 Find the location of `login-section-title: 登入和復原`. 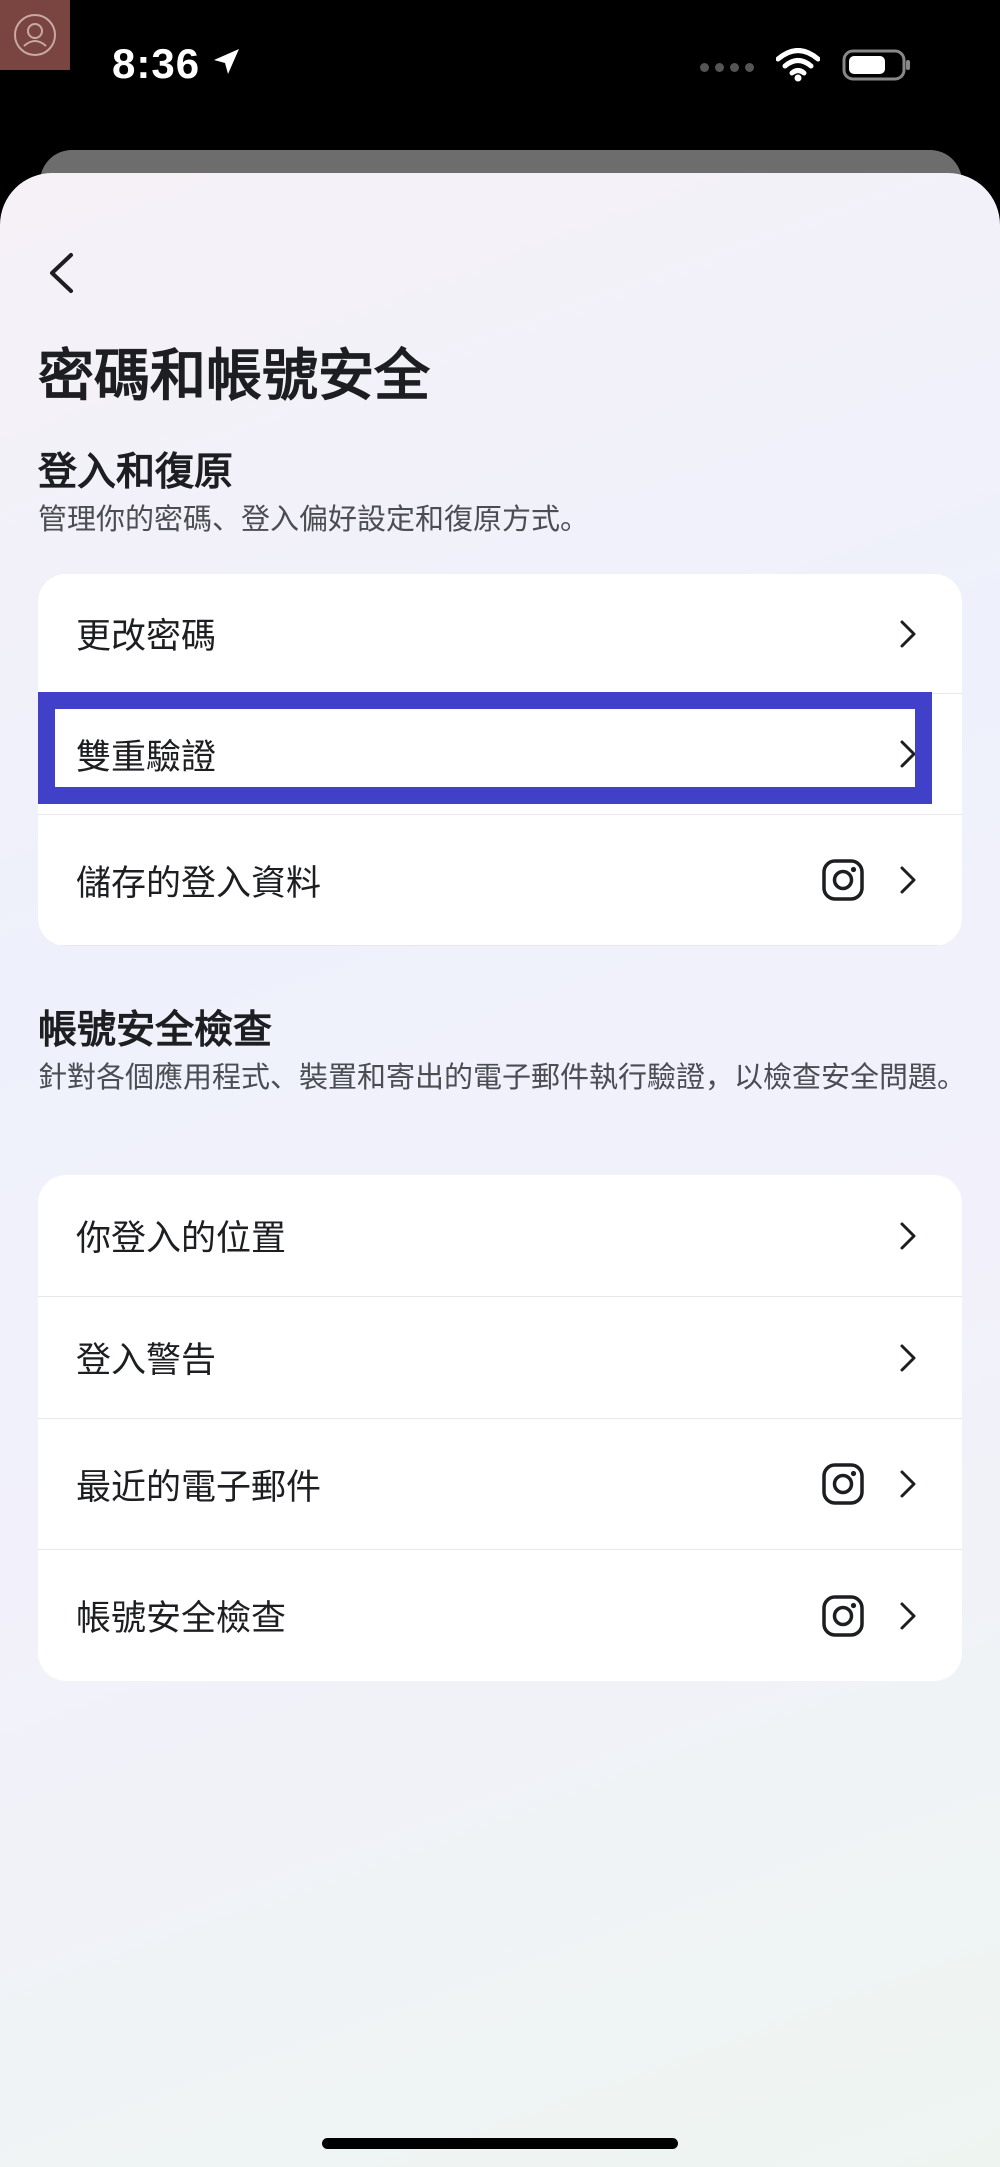

login-section-title: 登入和復原 is located at coordinates (136, 472).